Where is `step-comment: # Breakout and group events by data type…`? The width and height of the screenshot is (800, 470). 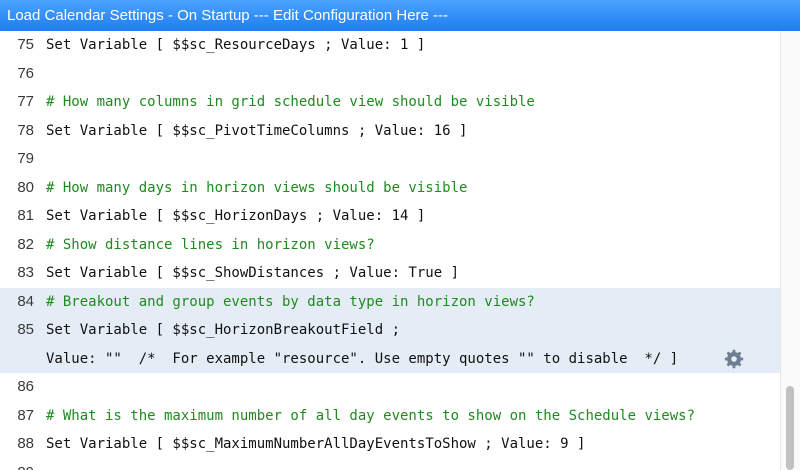
step-comment: # Breakout and group events by data type… is located at coordinates (290, 301).